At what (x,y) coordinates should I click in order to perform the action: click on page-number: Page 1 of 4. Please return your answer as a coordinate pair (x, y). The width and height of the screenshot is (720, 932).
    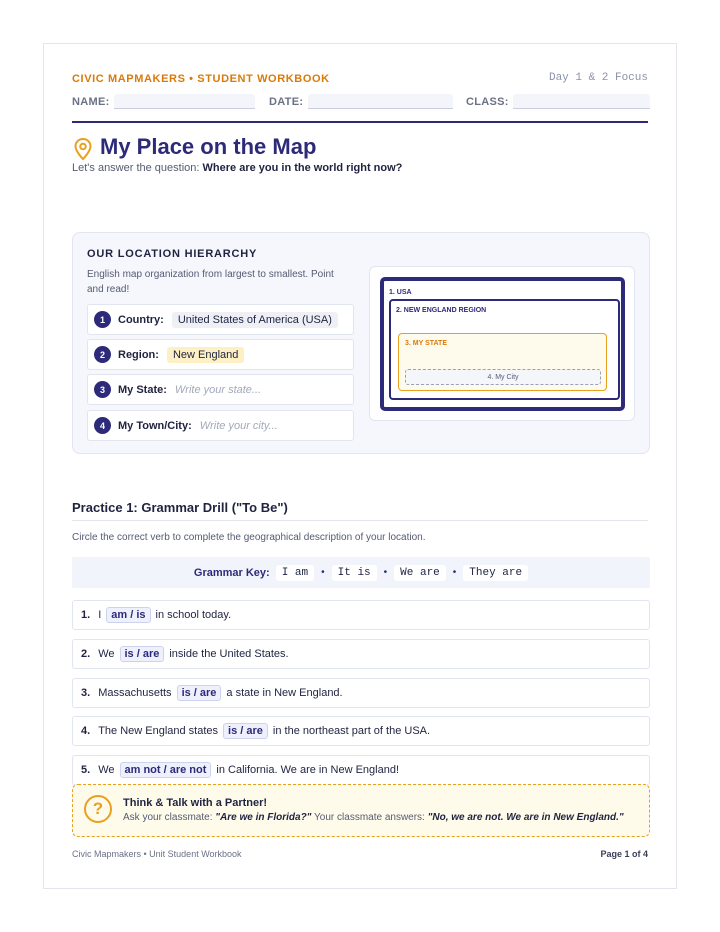
    Looking at the image, I should click on (624, 854).